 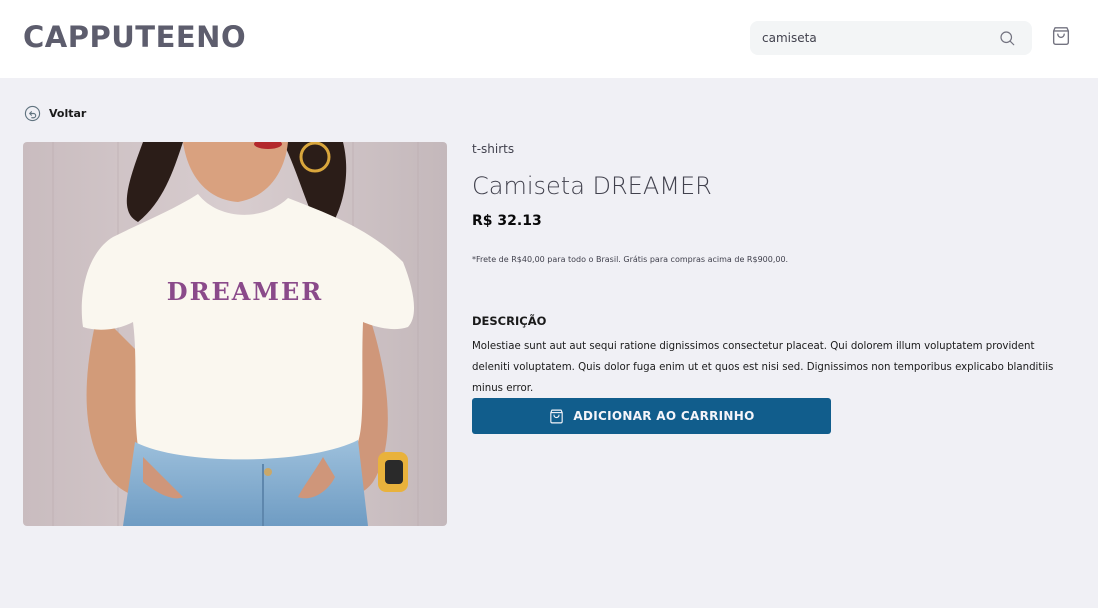 What do you see at coordinates (32, 113) in the screenshot?
I see `back-arrow-icon` at bounding box center [32, 113].